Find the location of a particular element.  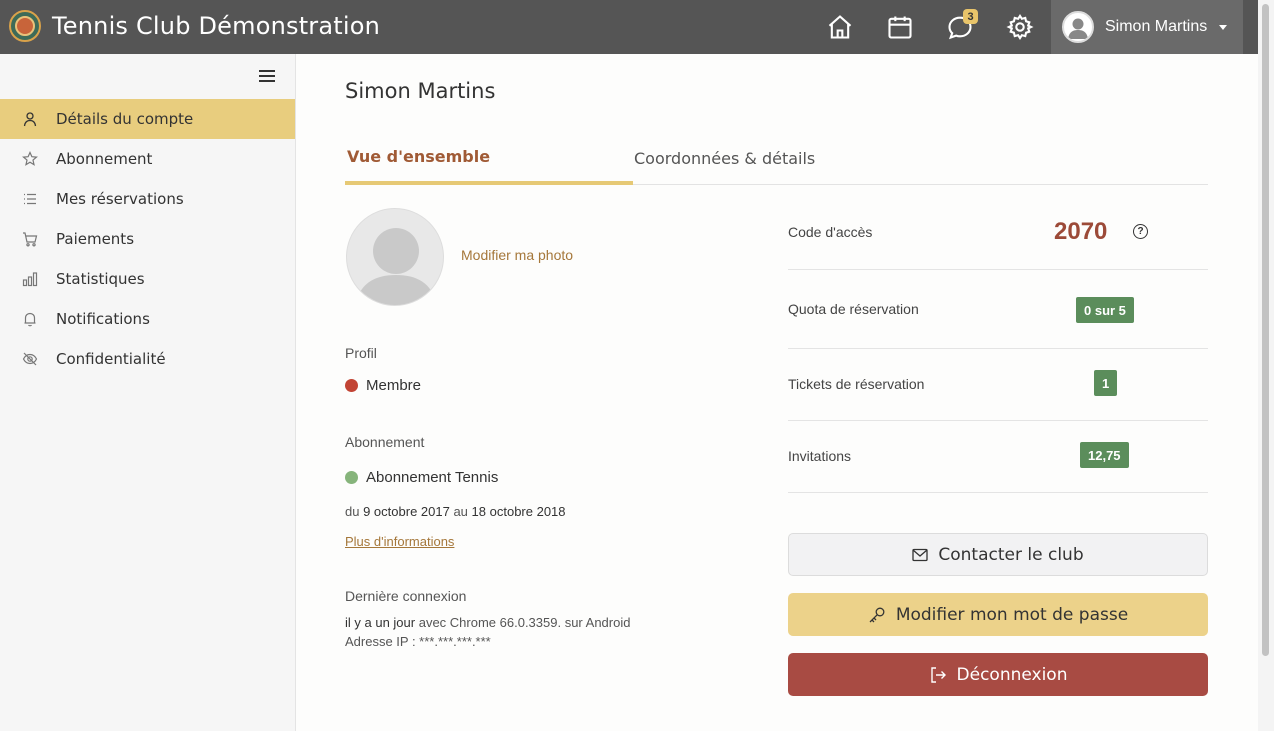

tab-bar: Vue d'ensemble Coordonnées & détails is located at coordinates (776, 158).